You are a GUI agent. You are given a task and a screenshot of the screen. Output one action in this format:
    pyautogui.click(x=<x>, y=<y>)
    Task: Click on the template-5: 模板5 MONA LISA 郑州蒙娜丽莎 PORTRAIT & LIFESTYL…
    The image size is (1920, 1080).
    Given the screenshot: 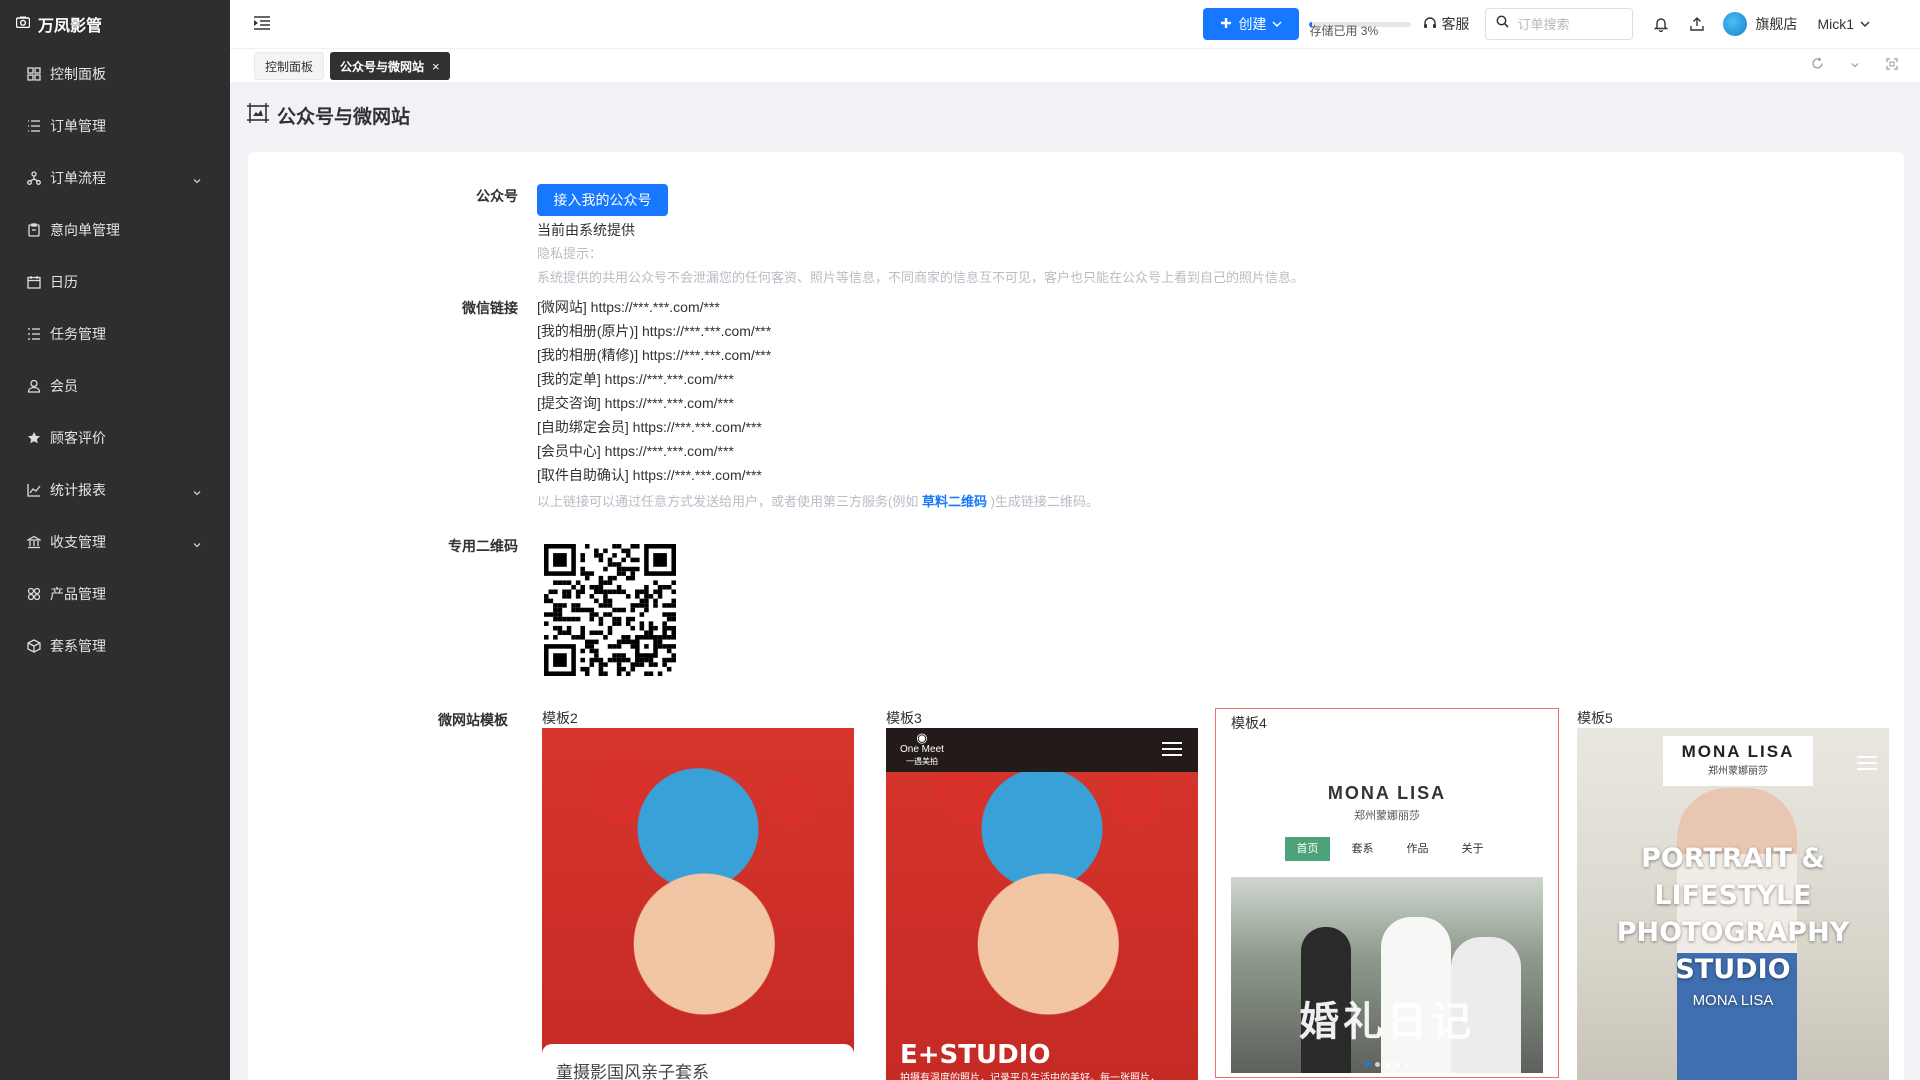 What is the action you would take?
    pyautogui.click(x=1733, y=894)
    